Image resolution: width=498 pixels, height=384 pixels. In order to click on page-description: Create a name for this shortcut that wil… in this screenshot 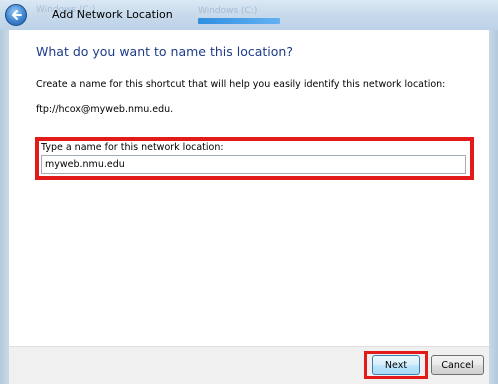, I will do `click(241, 84)`.